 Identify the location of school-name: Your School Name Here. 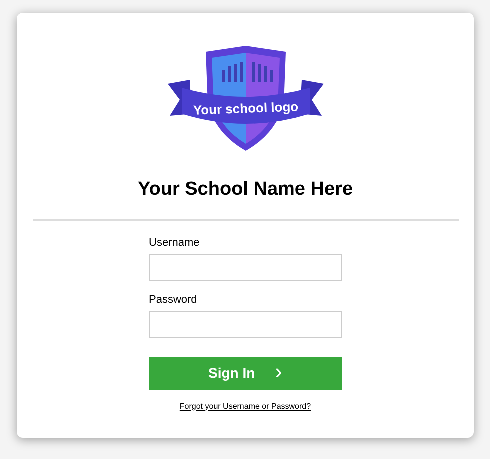
(246, 190).